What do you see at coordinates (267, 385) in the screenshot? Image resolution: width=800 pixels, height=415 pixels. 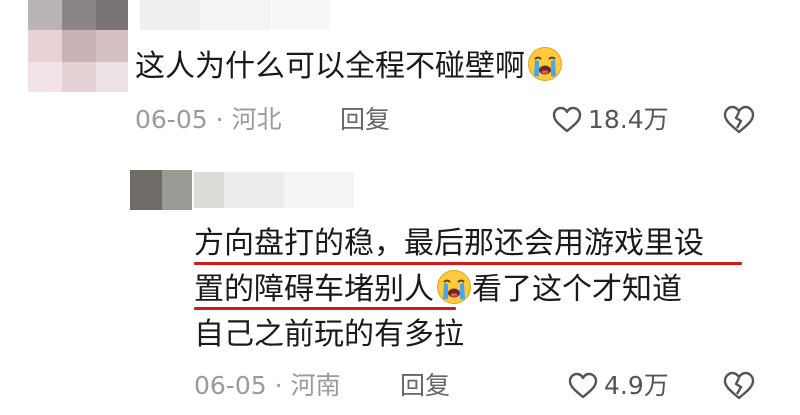 I see `comment-meta: 06-05 · 河南` at bounding box center [267, 385].